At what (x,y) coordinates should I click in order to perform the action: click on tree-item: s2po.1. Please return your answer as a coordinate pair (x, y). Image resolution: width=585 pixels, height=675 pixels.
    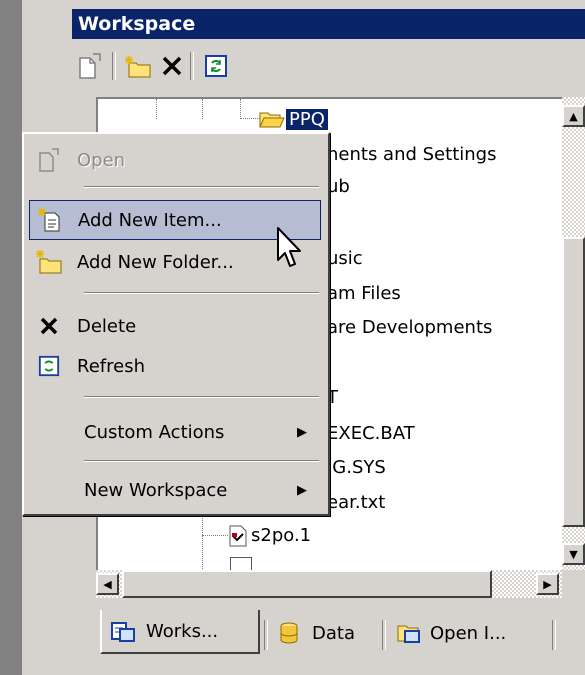
    Looking at the image, I should click on (271, 536).